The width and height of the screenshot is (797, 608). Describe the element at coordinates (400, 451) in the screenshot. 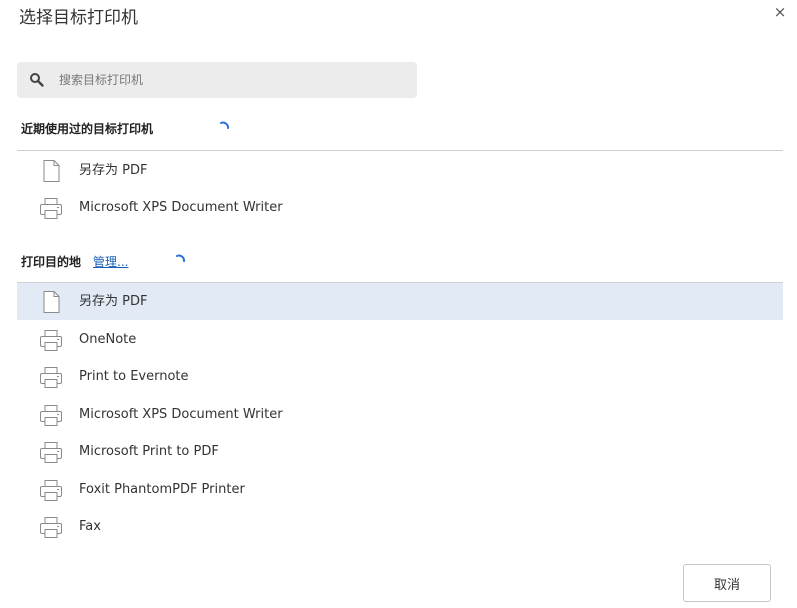

I see `destination-printer-row: Microsoft Print to PDF` at that location.